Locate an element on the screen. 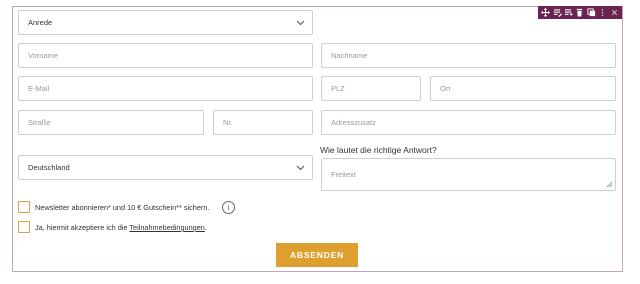 This screenshot has width=640, height=284. newsletter-checkbox is located at coordinates (24, 207).